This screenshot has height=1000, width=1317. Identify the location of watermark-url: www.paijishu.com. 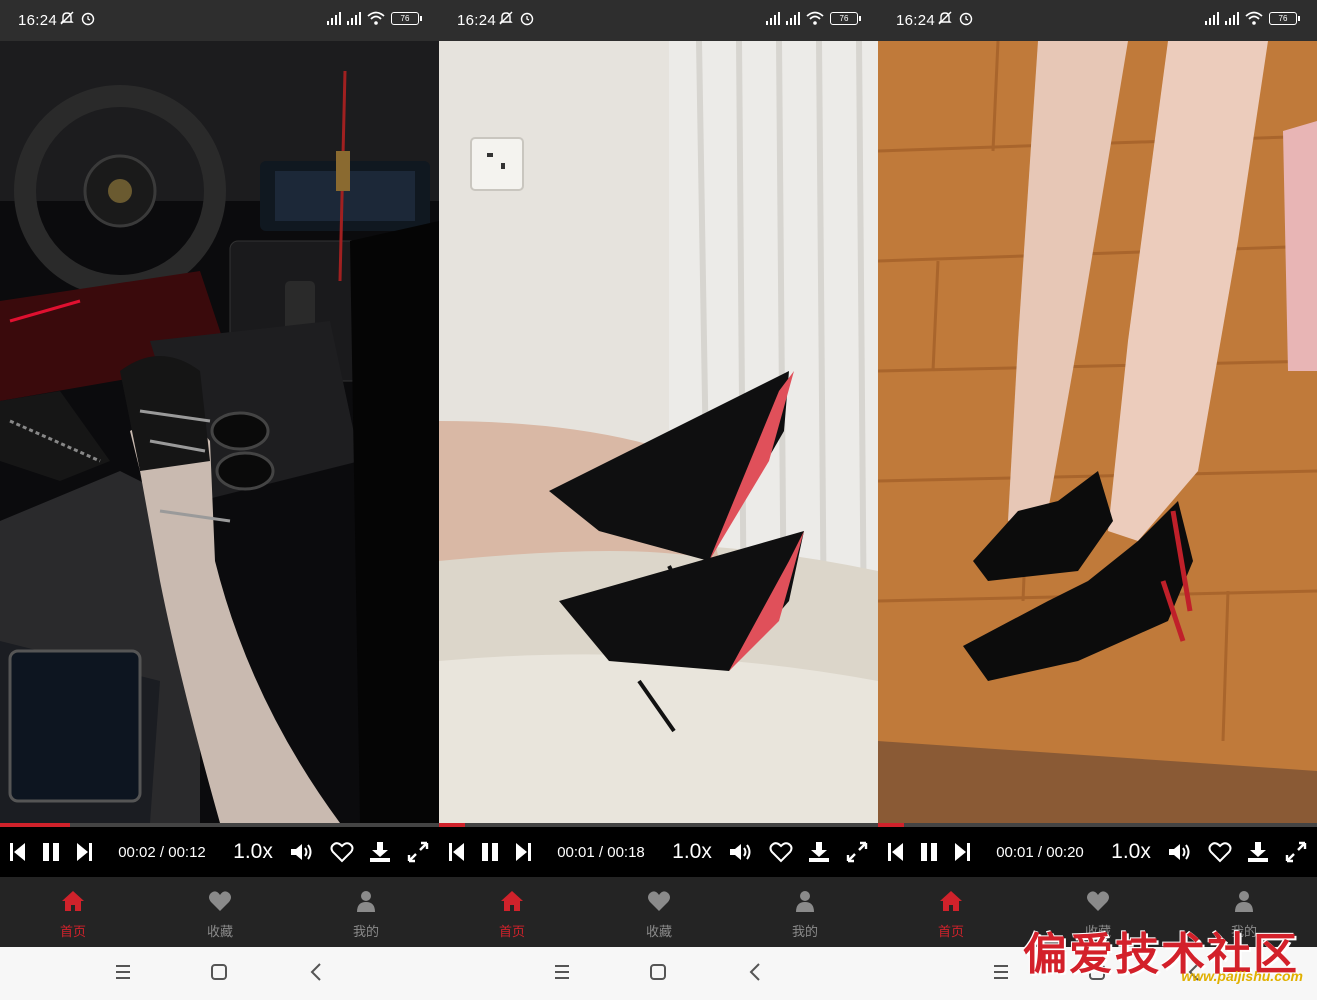
(1242, 976).